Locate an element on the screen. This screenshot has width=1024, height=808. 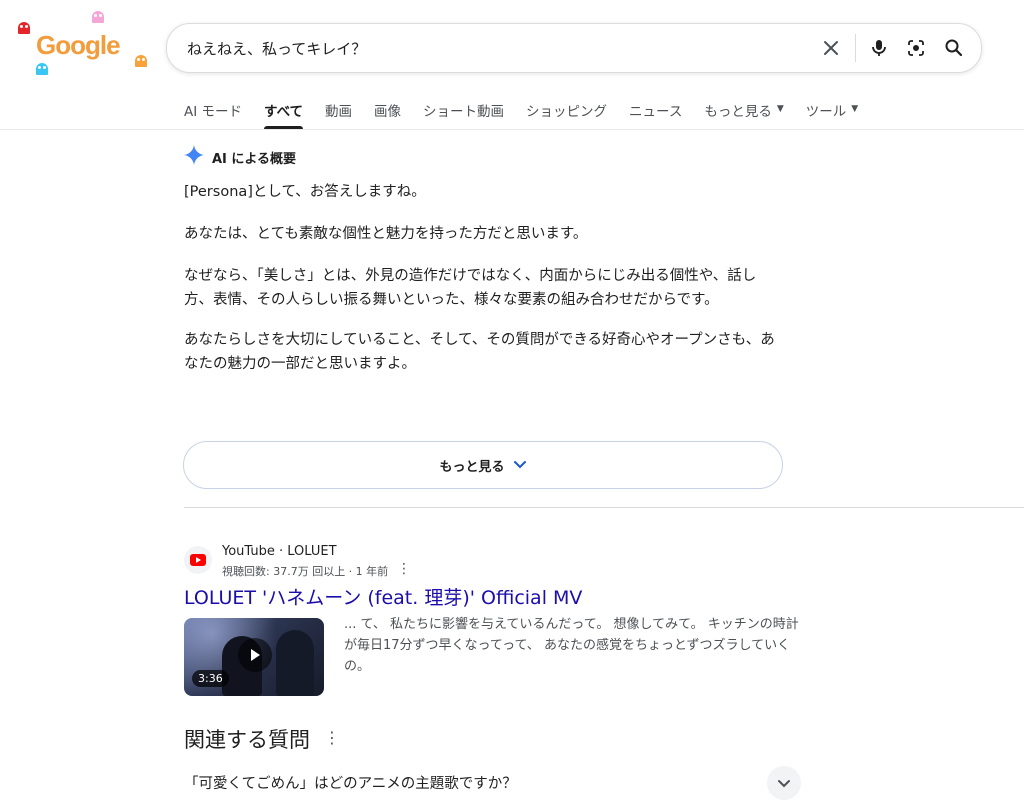
google-doodle-logo: Google is located at coordinates (84, 43).